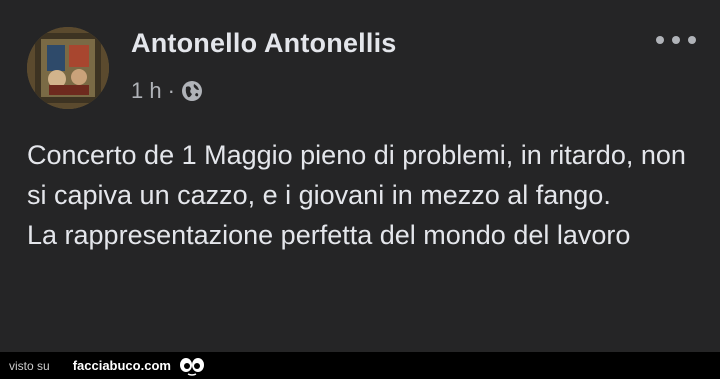 This screenshot has height=379, width=720. What do you see at coordinates (29, 365) in the screenshot?
I see `visto-su-label: visto su` at bounding box center [29, 365].